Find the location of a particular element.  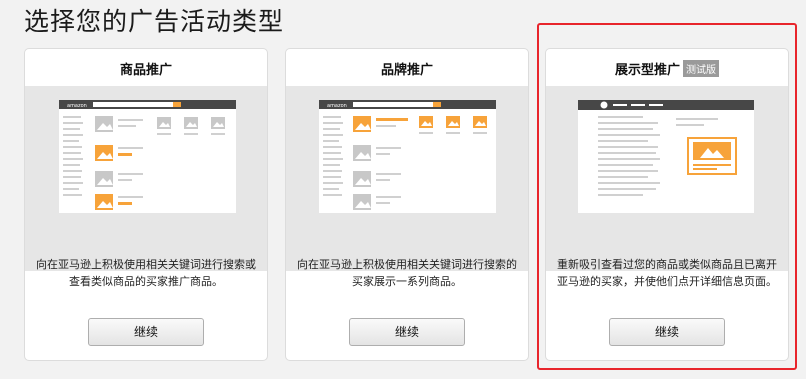

preview-image-sponsored-brands: amazon is located at coordinates (407, 178).